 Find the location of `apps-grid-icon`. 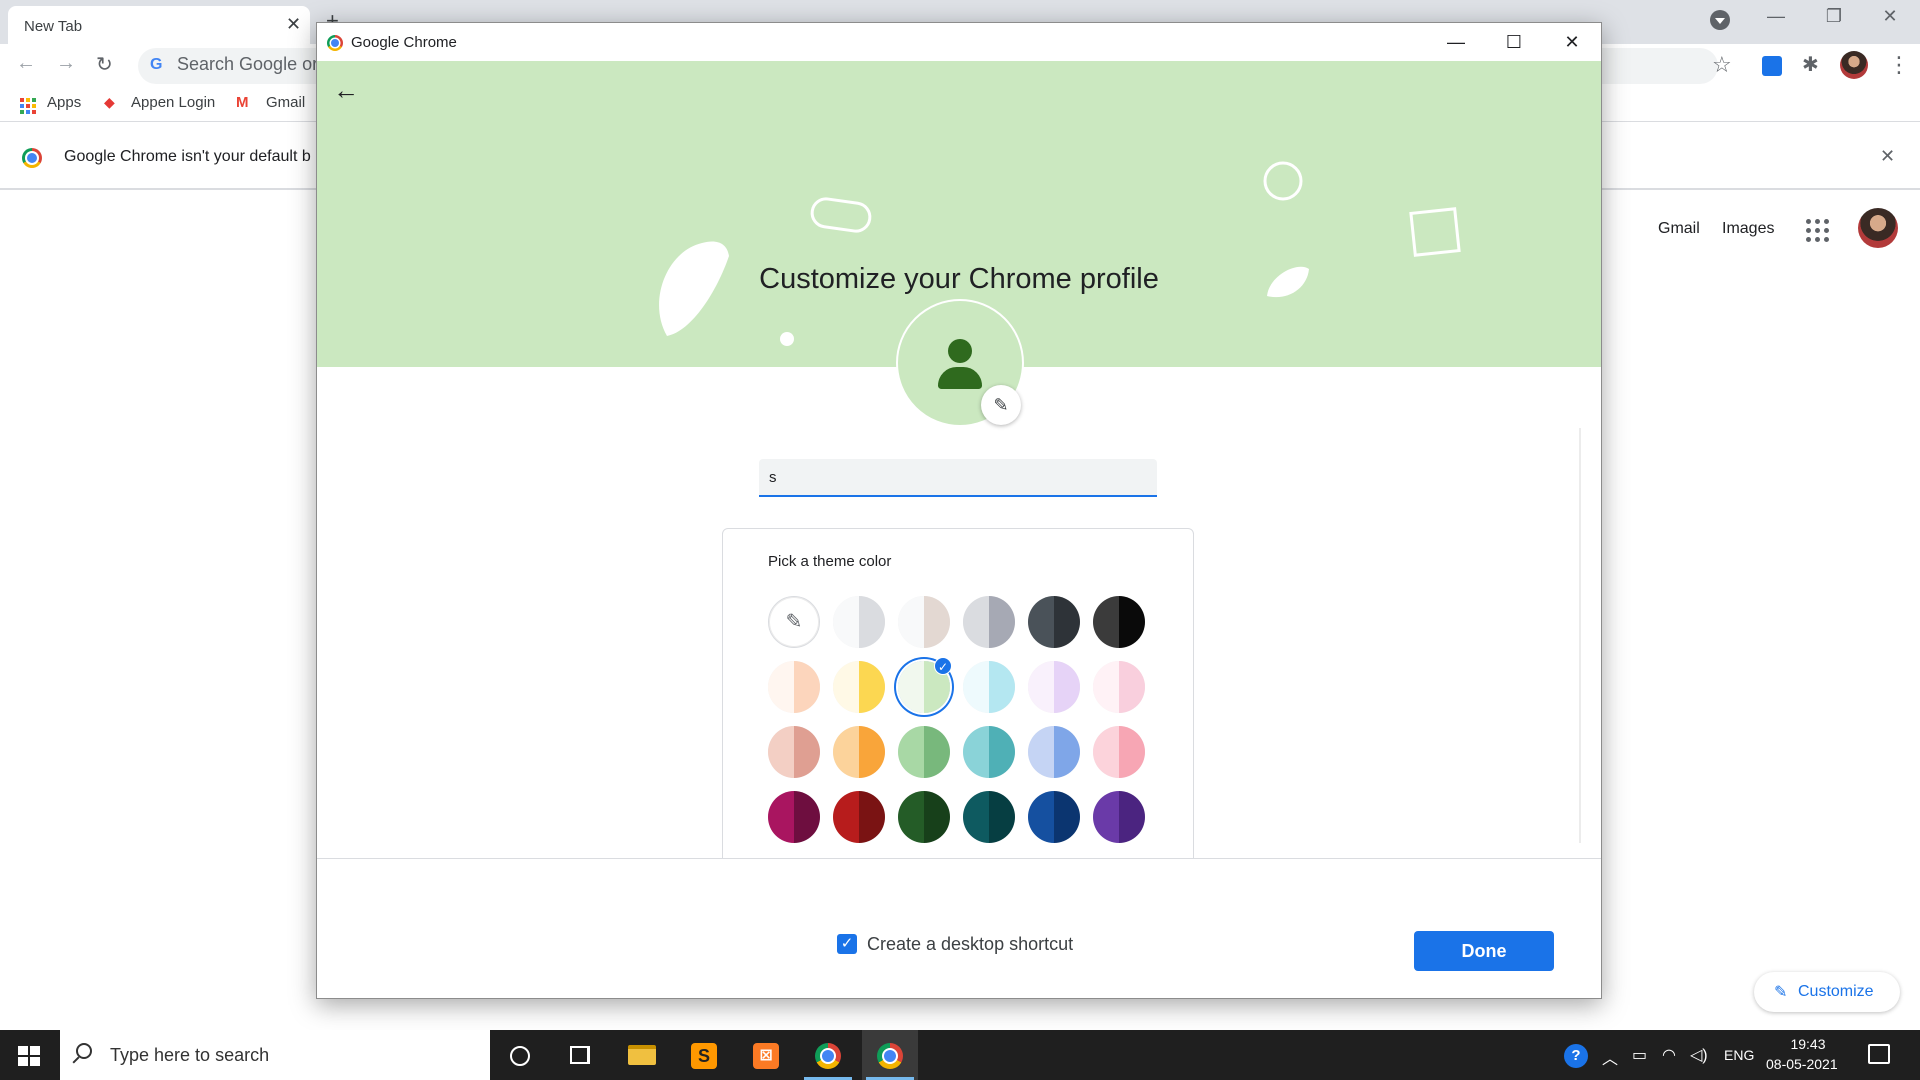

apps-grid-icon is located at coordinates (28, 106).